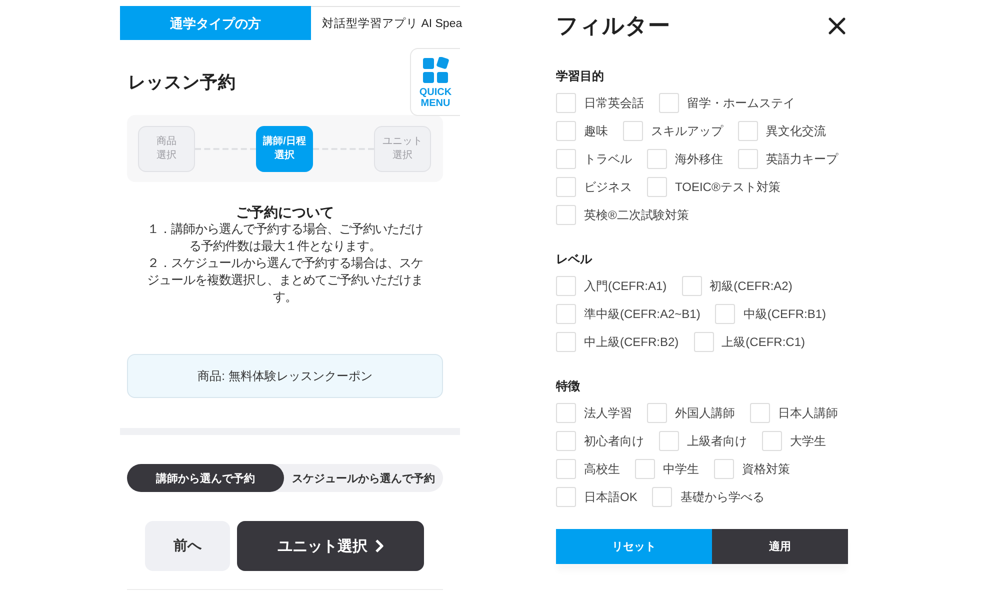 The image size is (1000, 600). I want to click on checkbox-label: 入門(CEFR:A1), so click(625, 286).